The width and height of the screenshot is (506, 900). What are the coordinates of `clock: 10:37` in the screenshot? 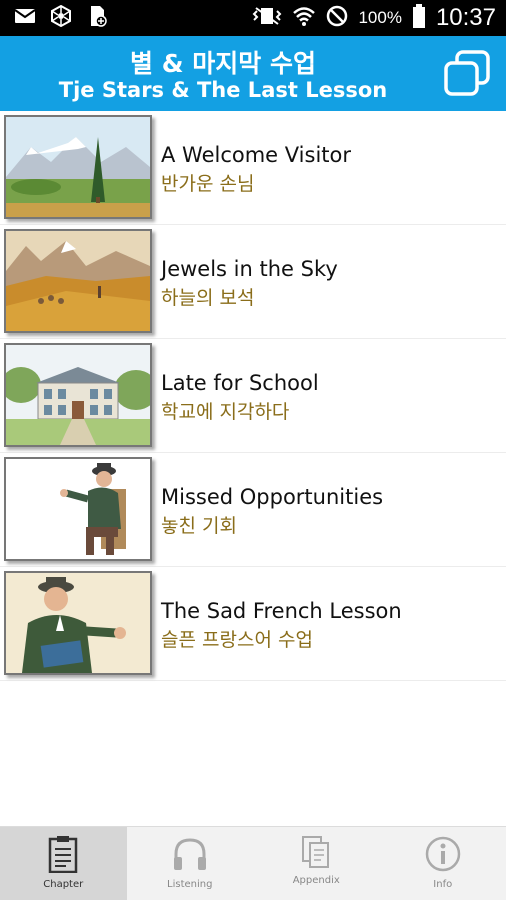 It's located at (465, 17).